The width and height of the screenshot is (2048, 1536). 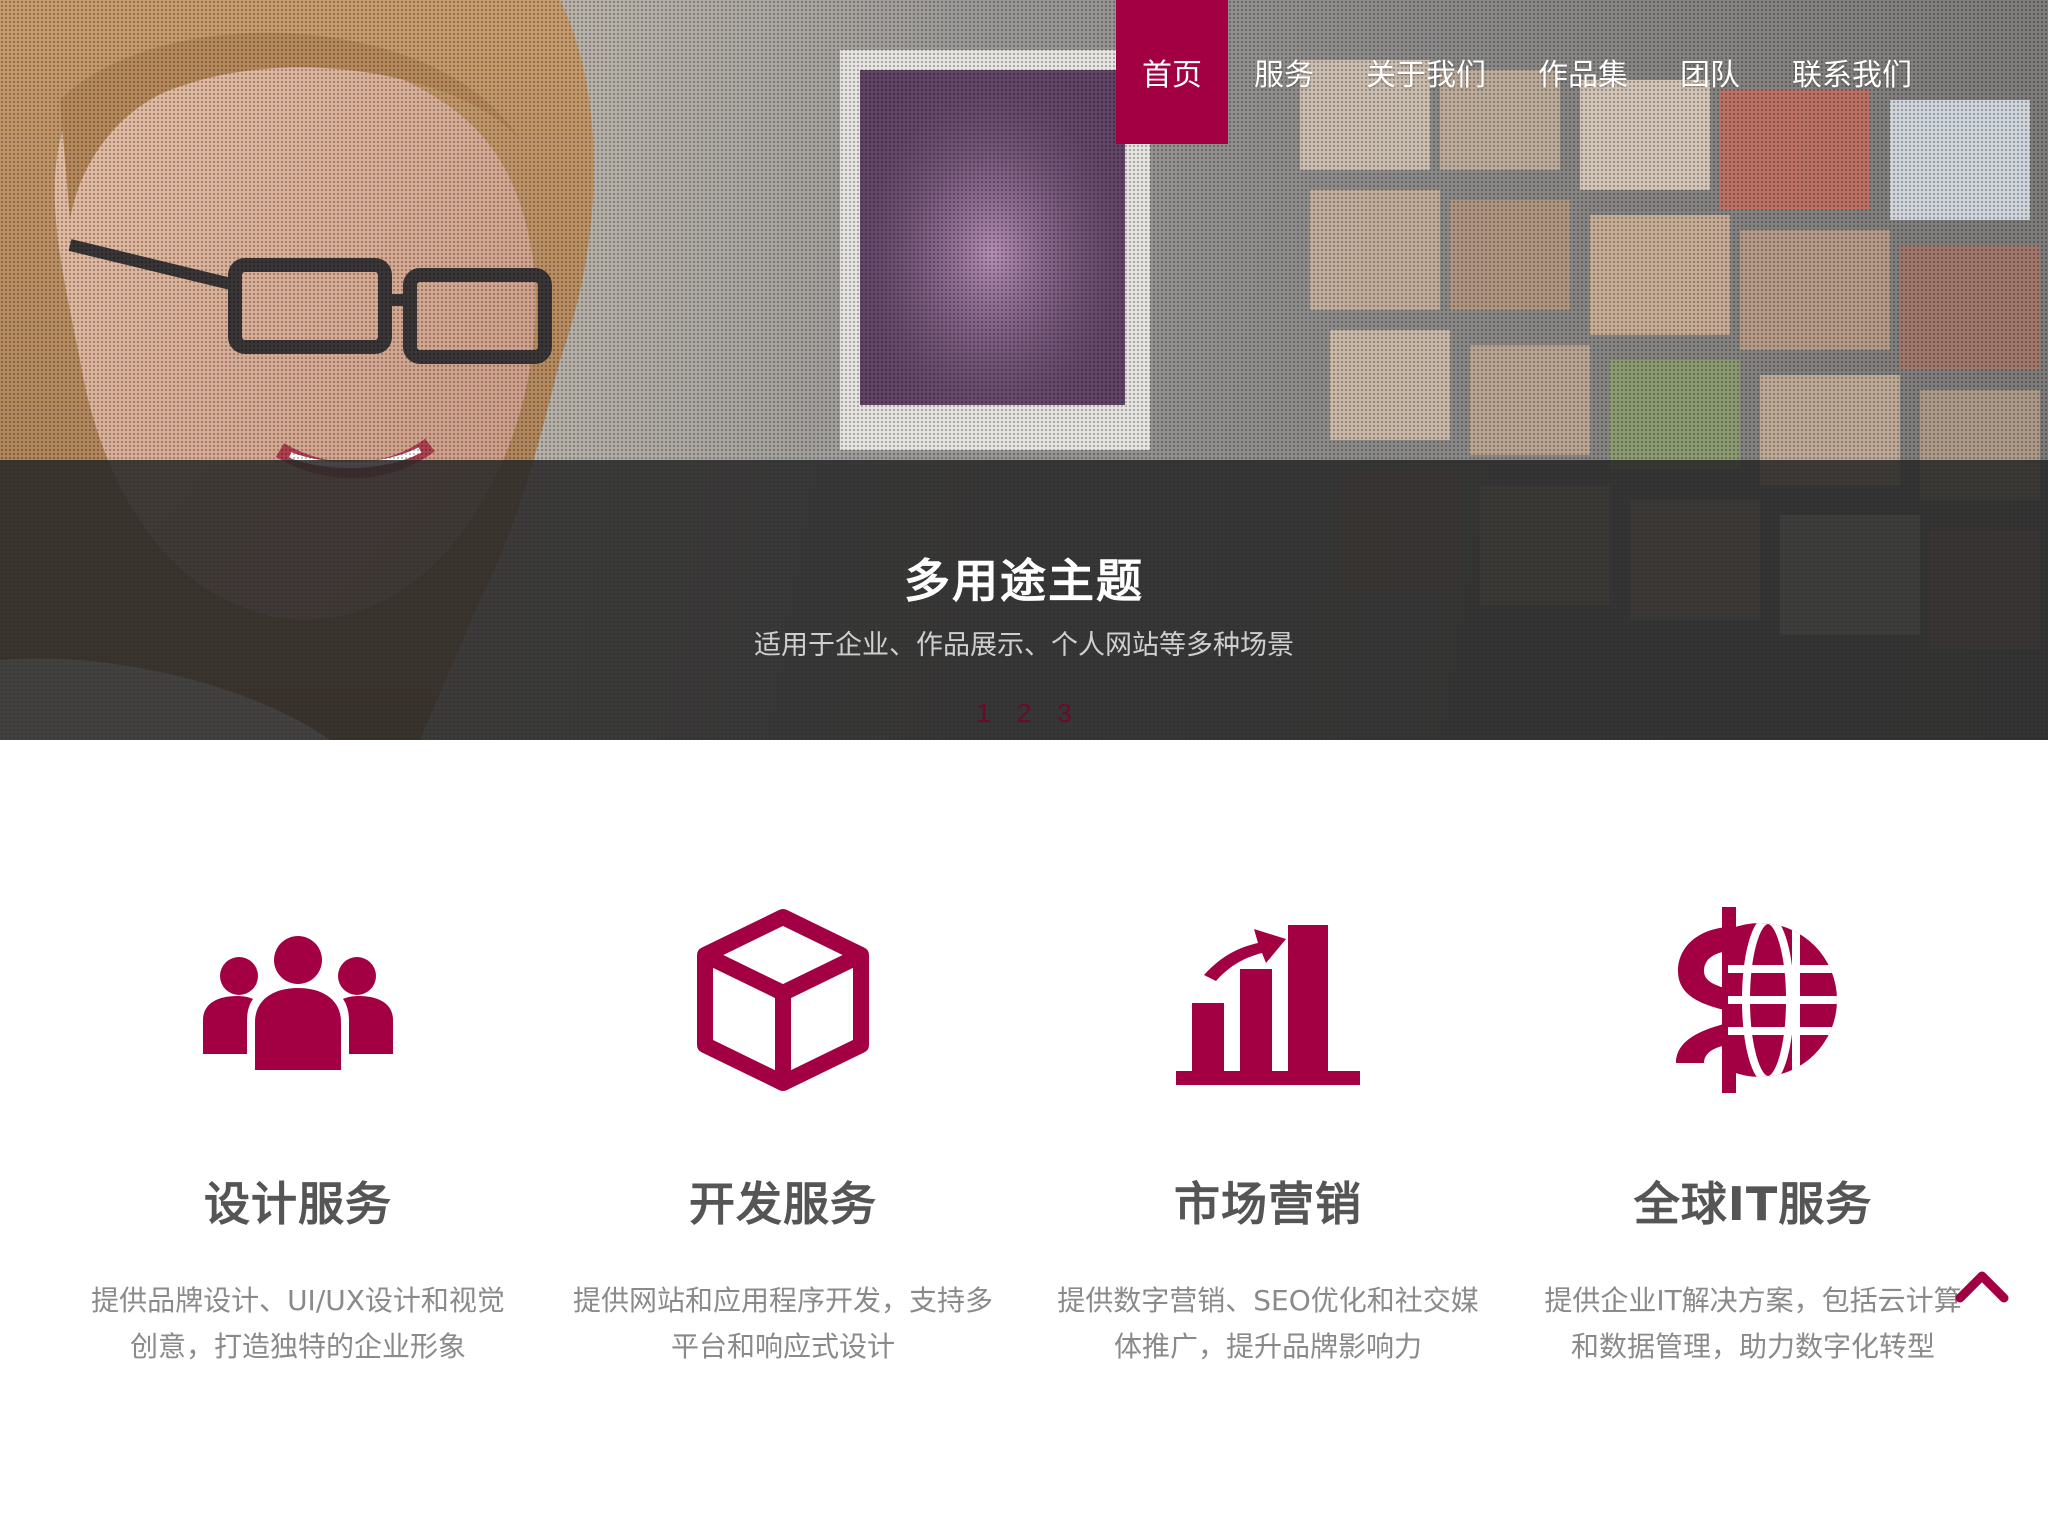 What do you see at coordinates (1852, 72) in the screenshot?
I see `nav-item-contact: 联系我们` at bounding box center [1852, 72].